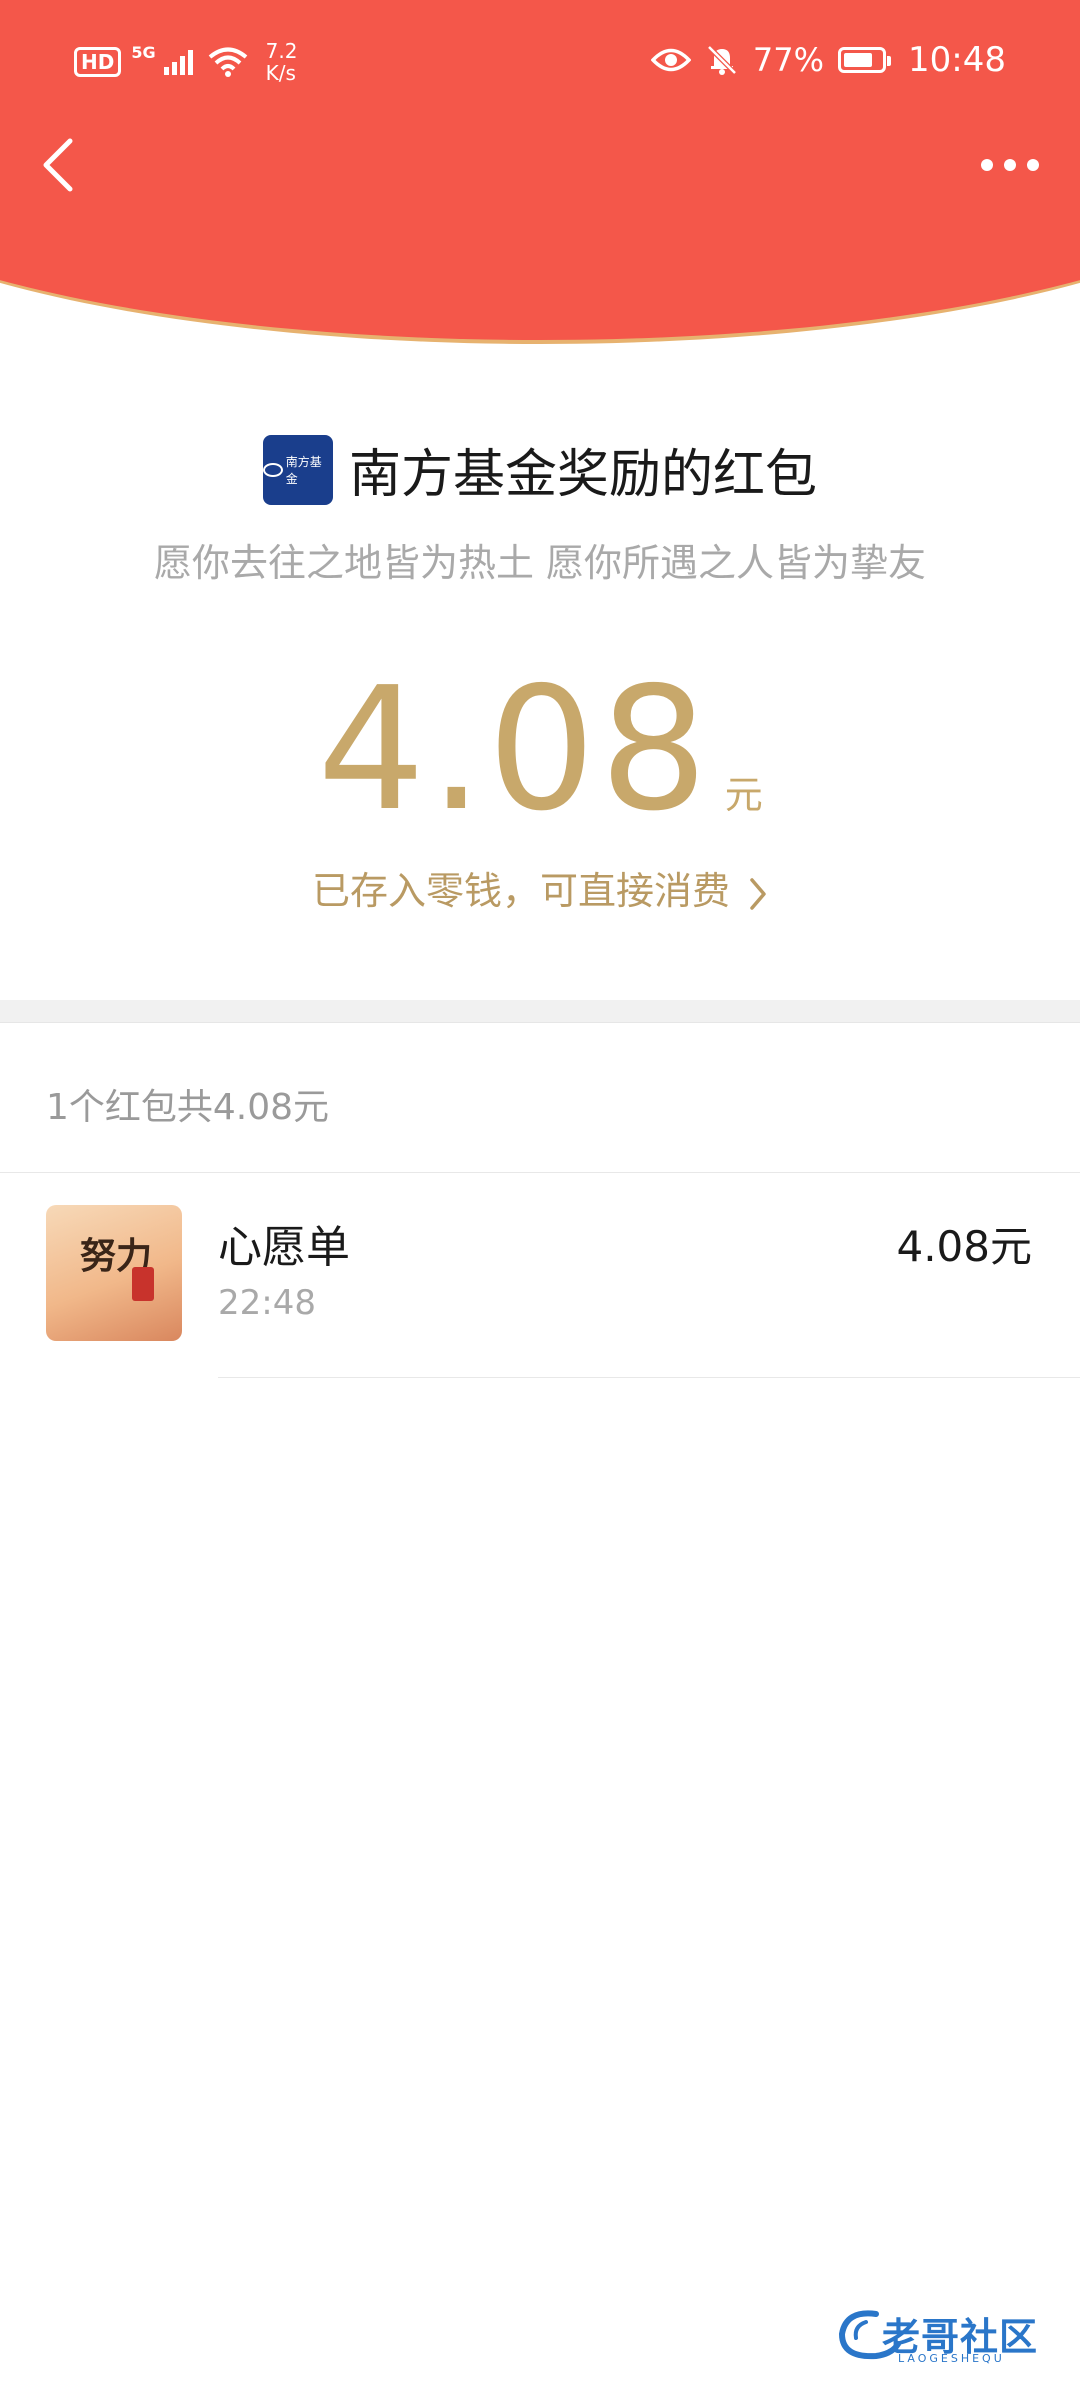 The image size is (1080, 2388). What do you see at coordinates (858, 60) in the screenshot?
I see `battery-level` at bounding box center [858, 60].